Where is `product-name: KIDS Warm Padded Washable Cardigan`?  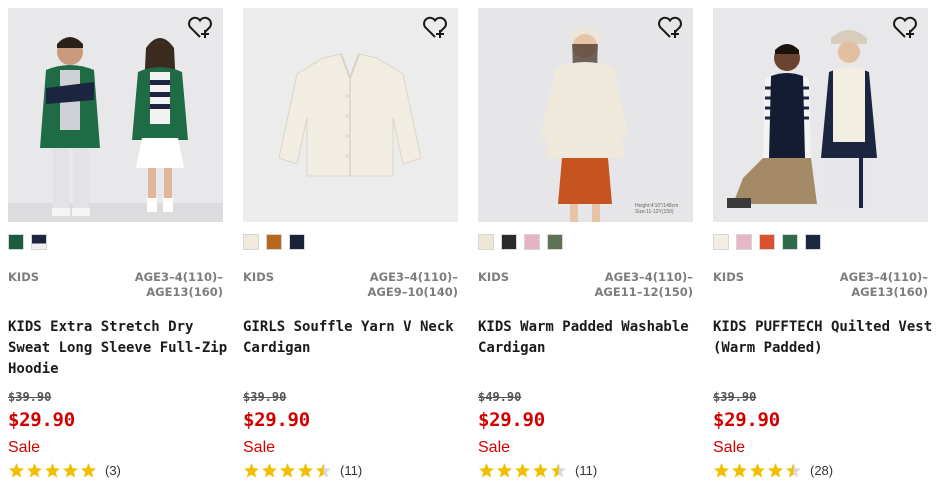 product-name: KIDS Warm Padded Washable Cardigan is located at coordinates (589, 338).